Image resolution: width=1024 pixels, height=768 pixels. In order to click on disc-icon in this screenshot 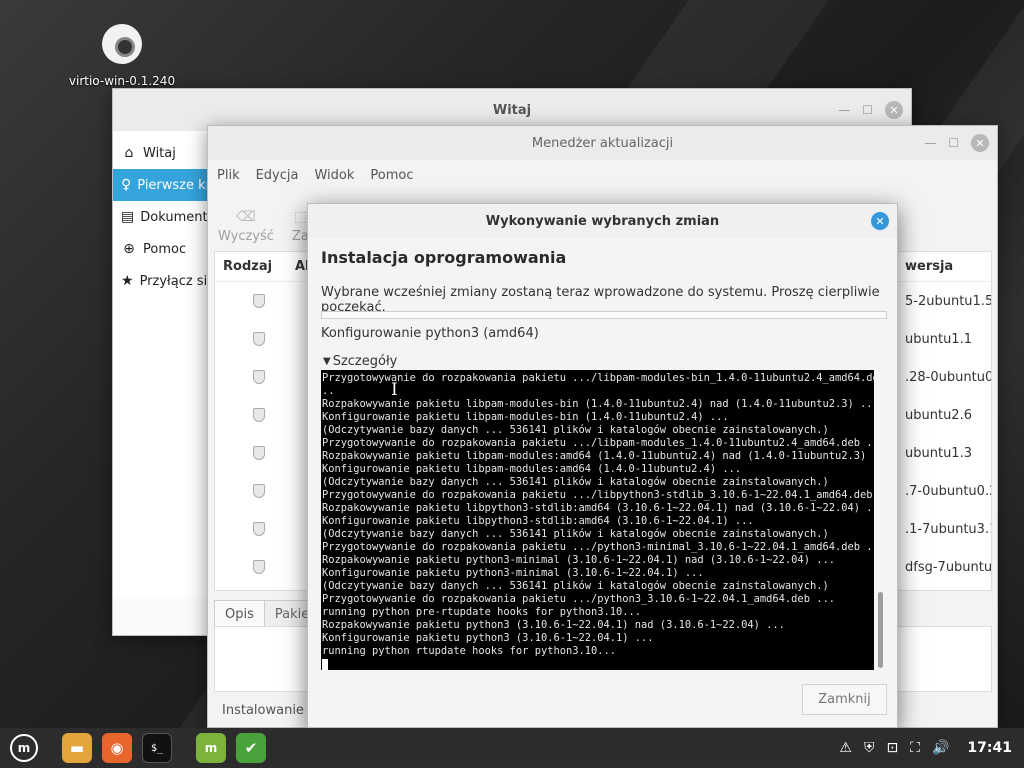, I will do `click(122, 44)`.